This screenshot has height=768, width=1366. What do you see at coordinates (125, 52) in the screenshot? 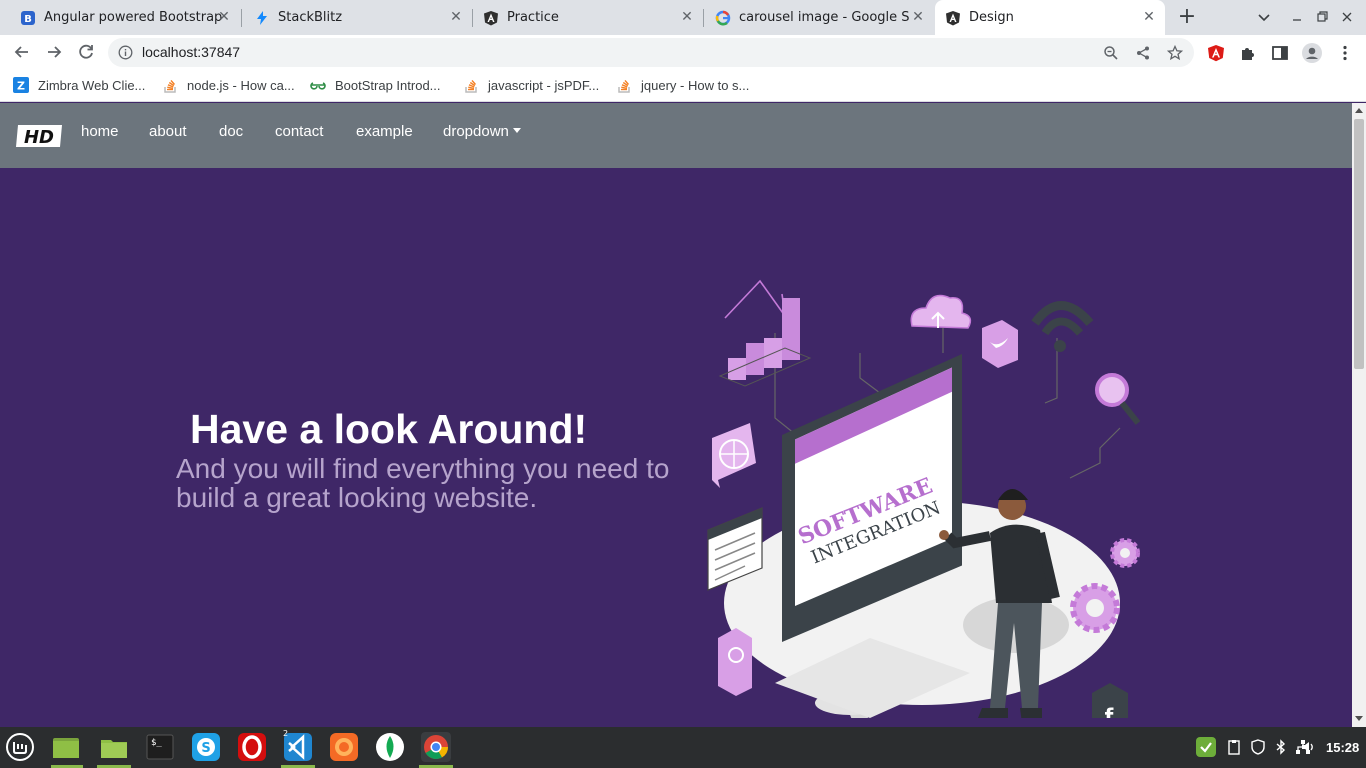
I see `info-icon` at bounding box center [125, 52].